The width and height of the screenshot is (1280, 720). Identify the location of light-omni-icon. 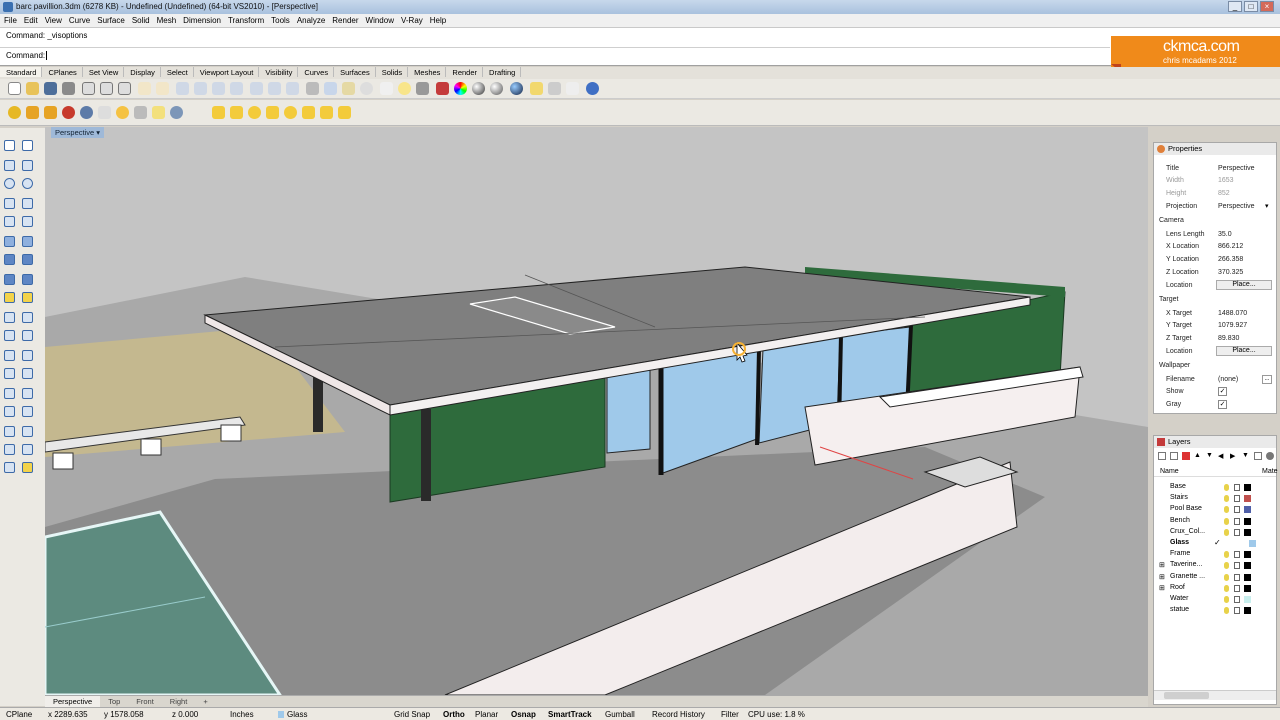
(254, 112).